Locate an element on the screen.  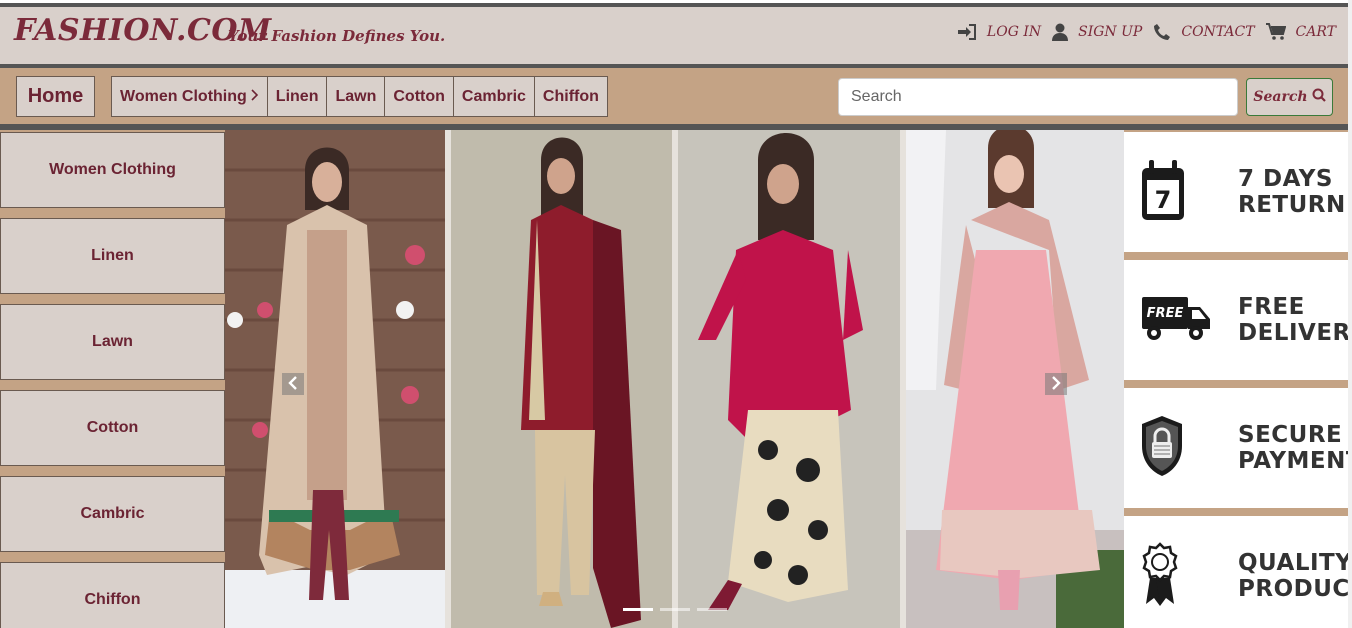
search-button: Search is located at coordinates (1289, 97).